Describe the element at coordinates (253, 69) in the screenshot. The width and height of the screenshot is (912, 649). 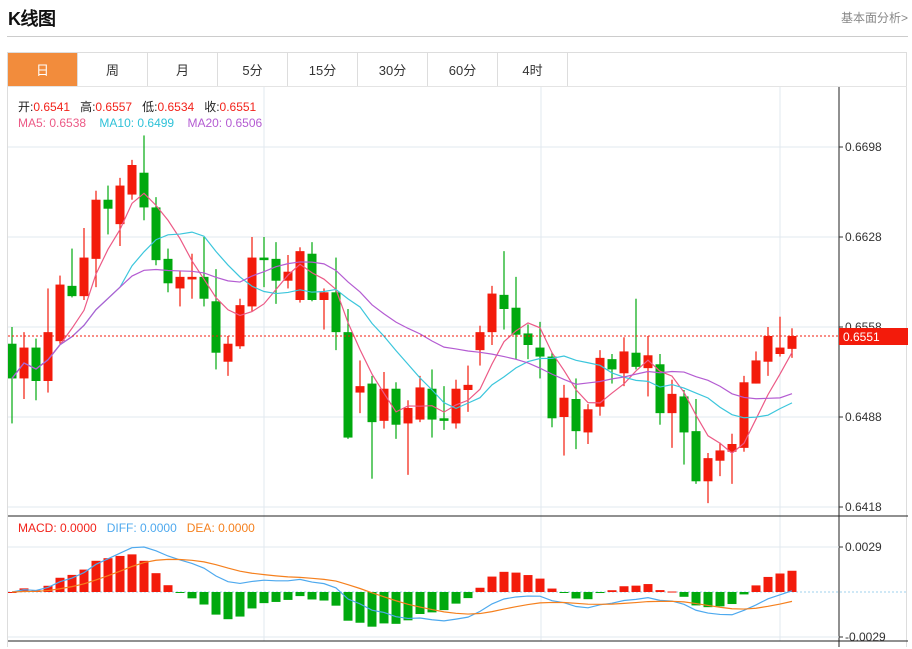
I see `tab-5min: 5分` at that location.